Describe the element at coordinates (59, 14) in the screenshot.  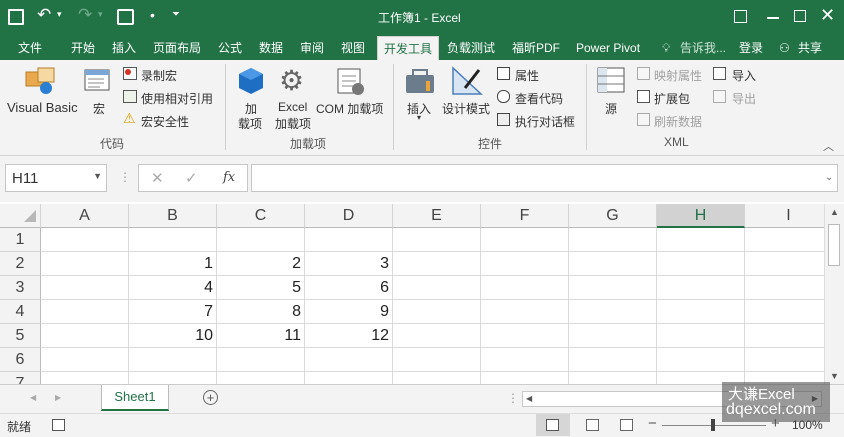
I see `undo-dropdown-icon: ▾` at that location.